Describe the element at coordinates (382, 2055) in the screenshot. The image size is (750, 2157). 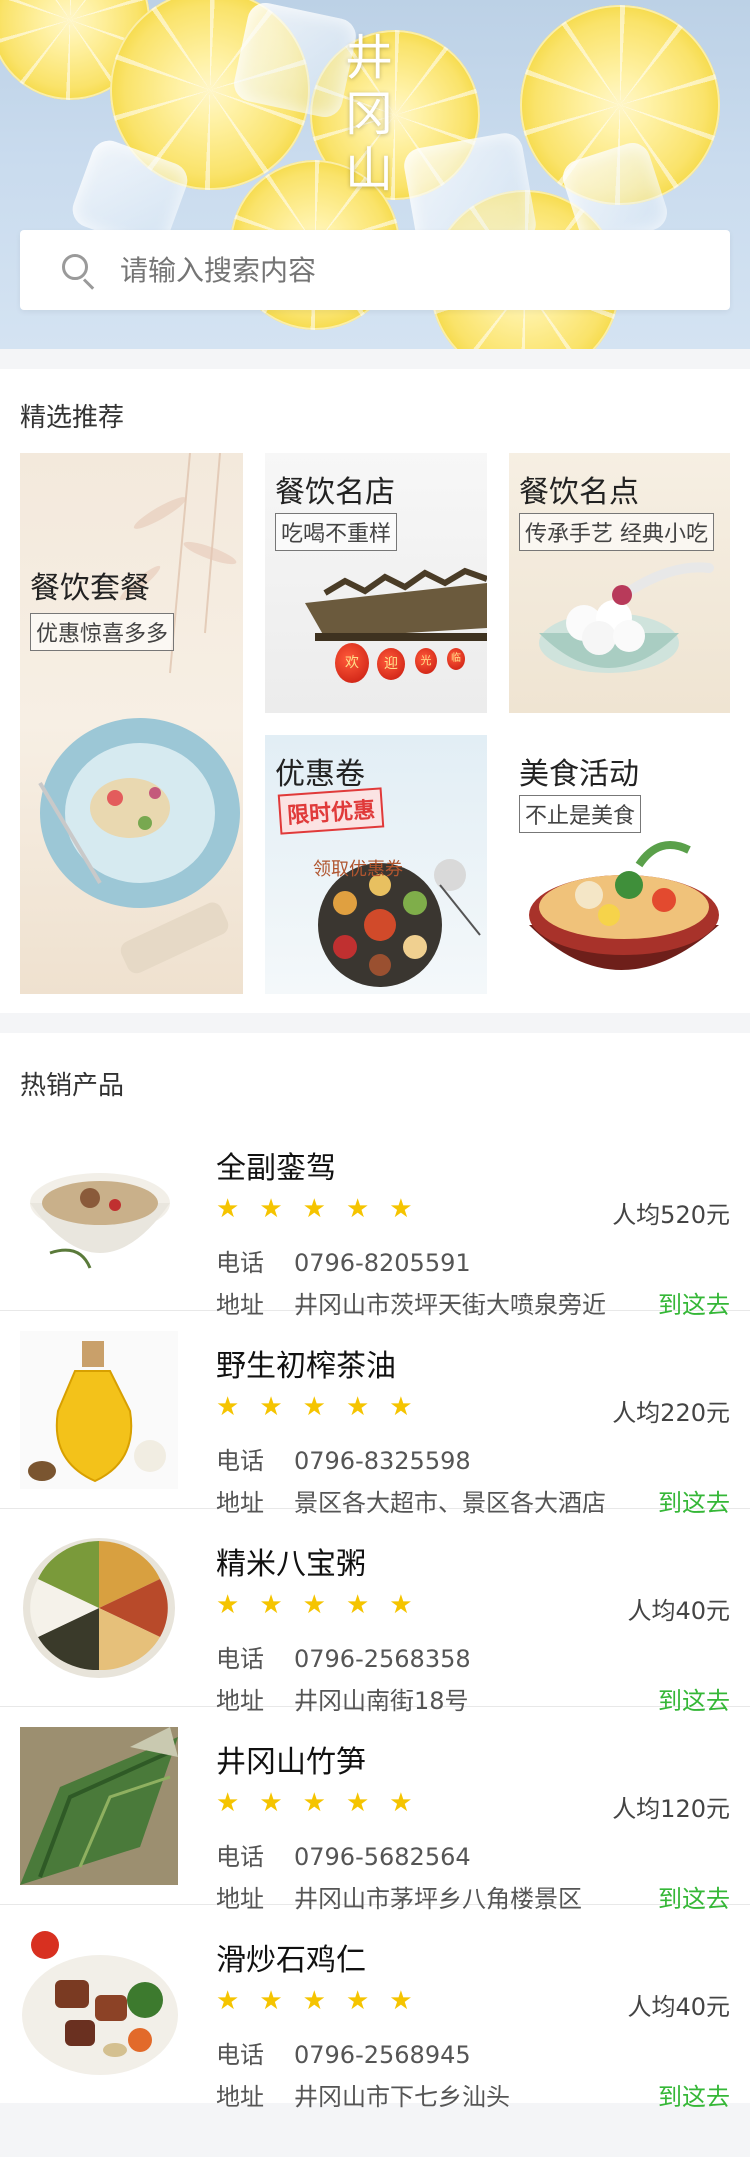
I see `phone-value: 0796-2568945` at that location.